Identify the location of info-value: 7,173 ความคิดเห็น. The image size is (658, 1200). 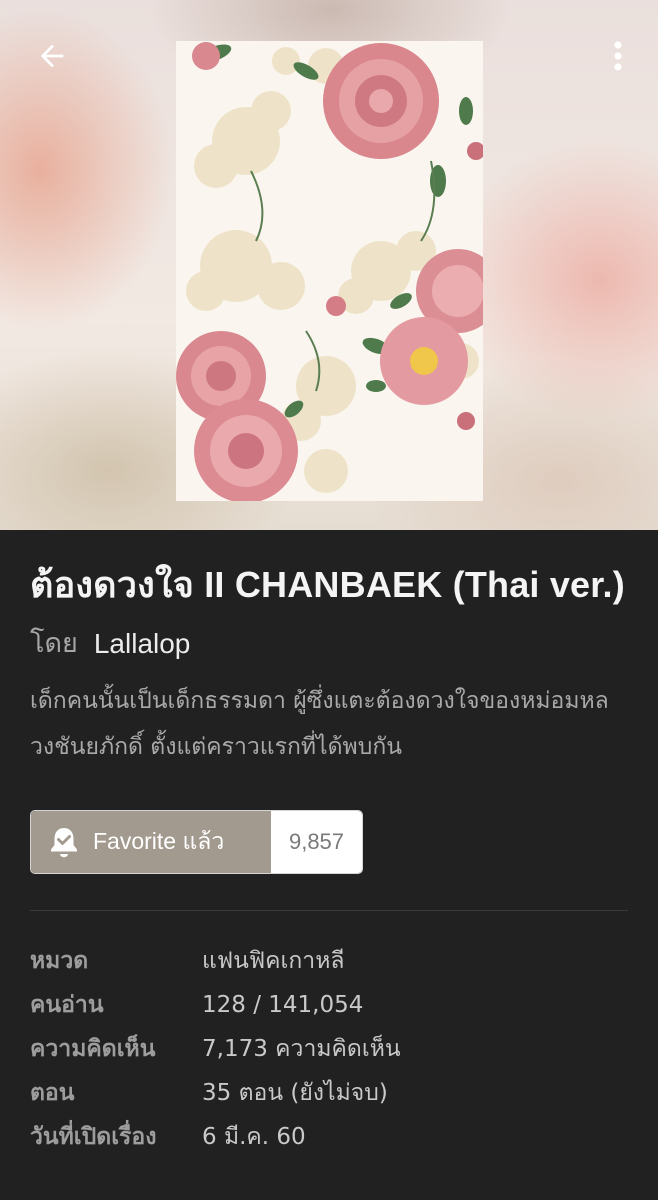
(301, 1049).